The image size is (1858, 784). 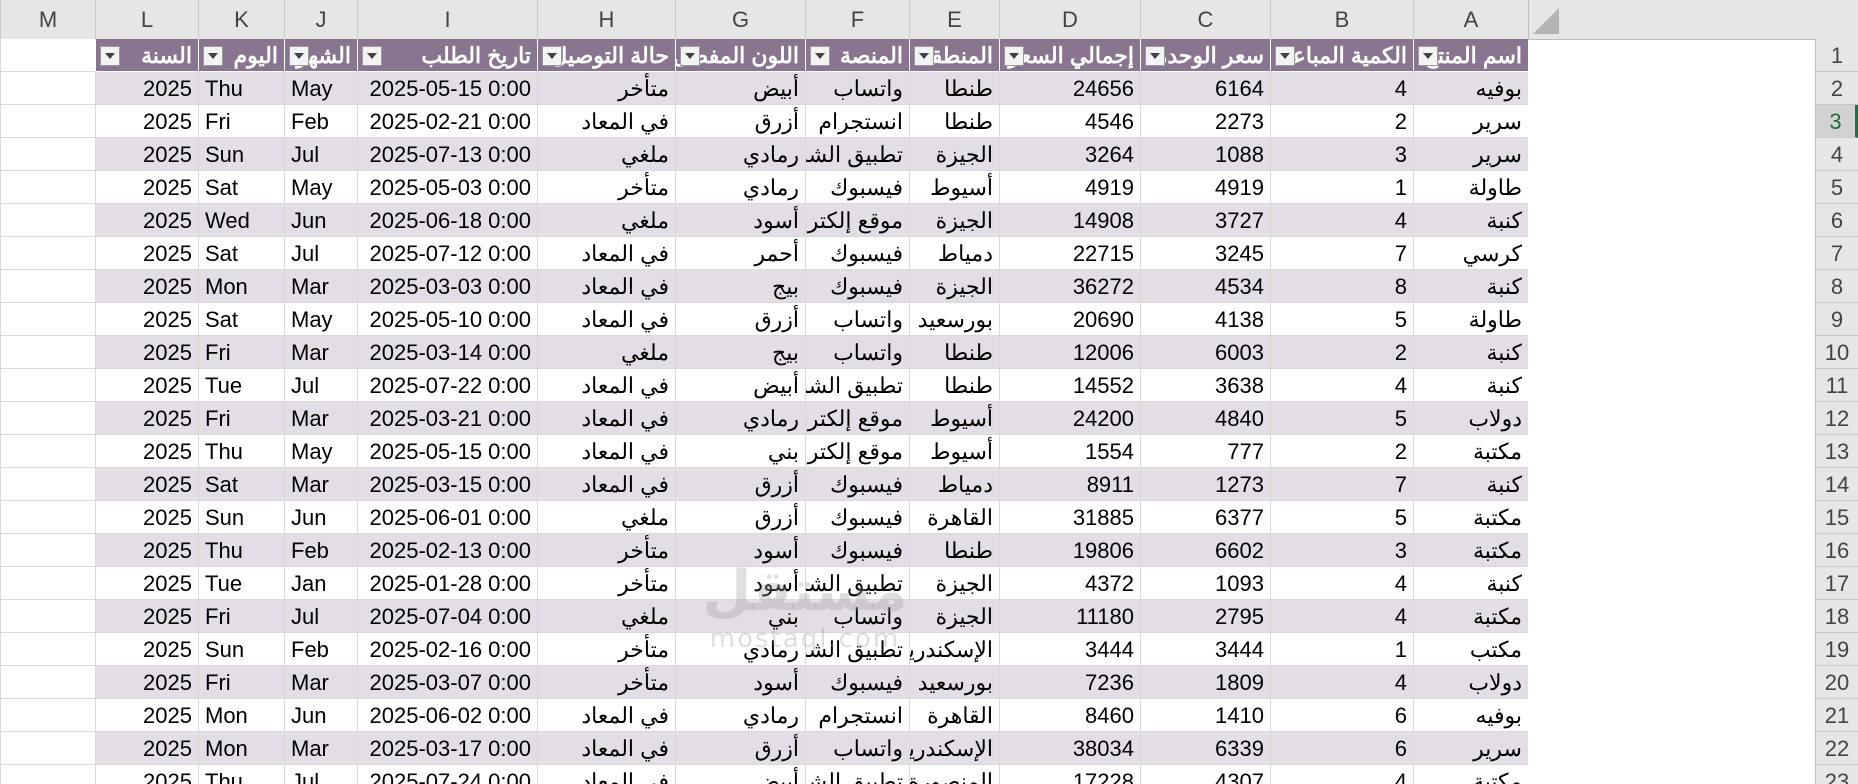 I want to click on cell-G10: بيج, so click(x=740, y=352).